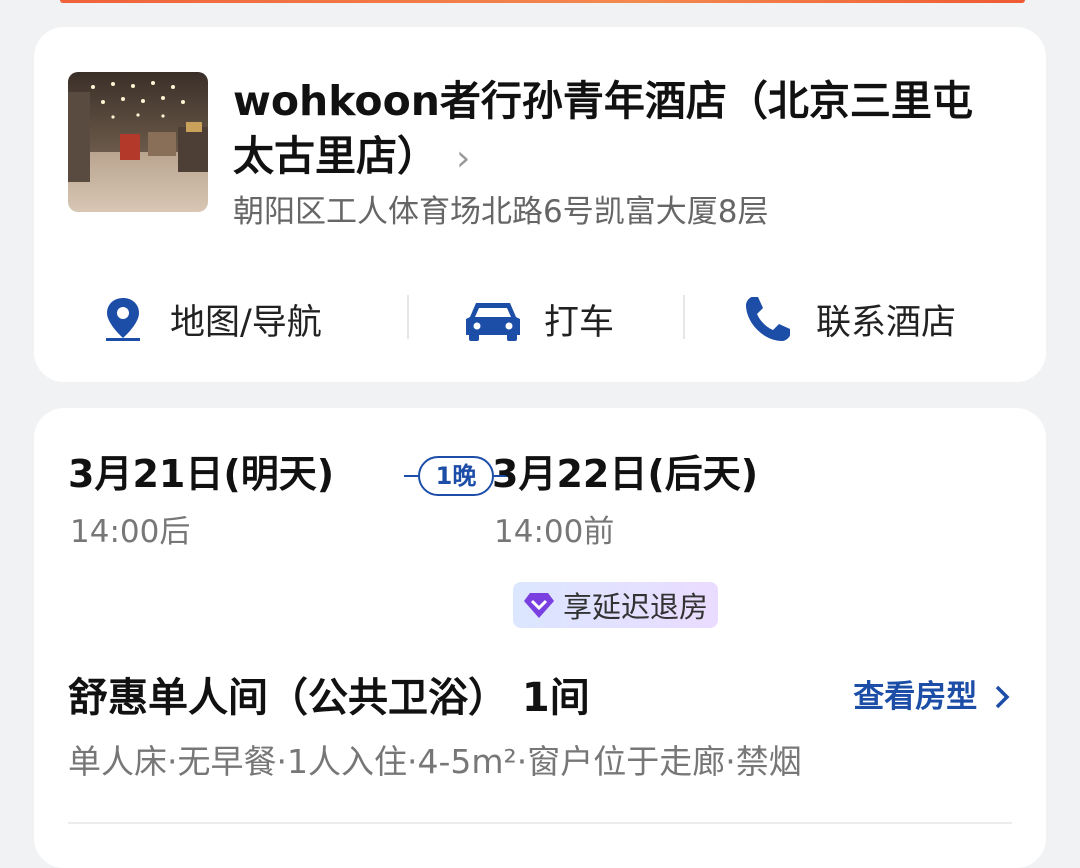 This screenshot has height=868, width=1080. I want to click on checkin-date: 3月21日(明天), so click(201, 474).